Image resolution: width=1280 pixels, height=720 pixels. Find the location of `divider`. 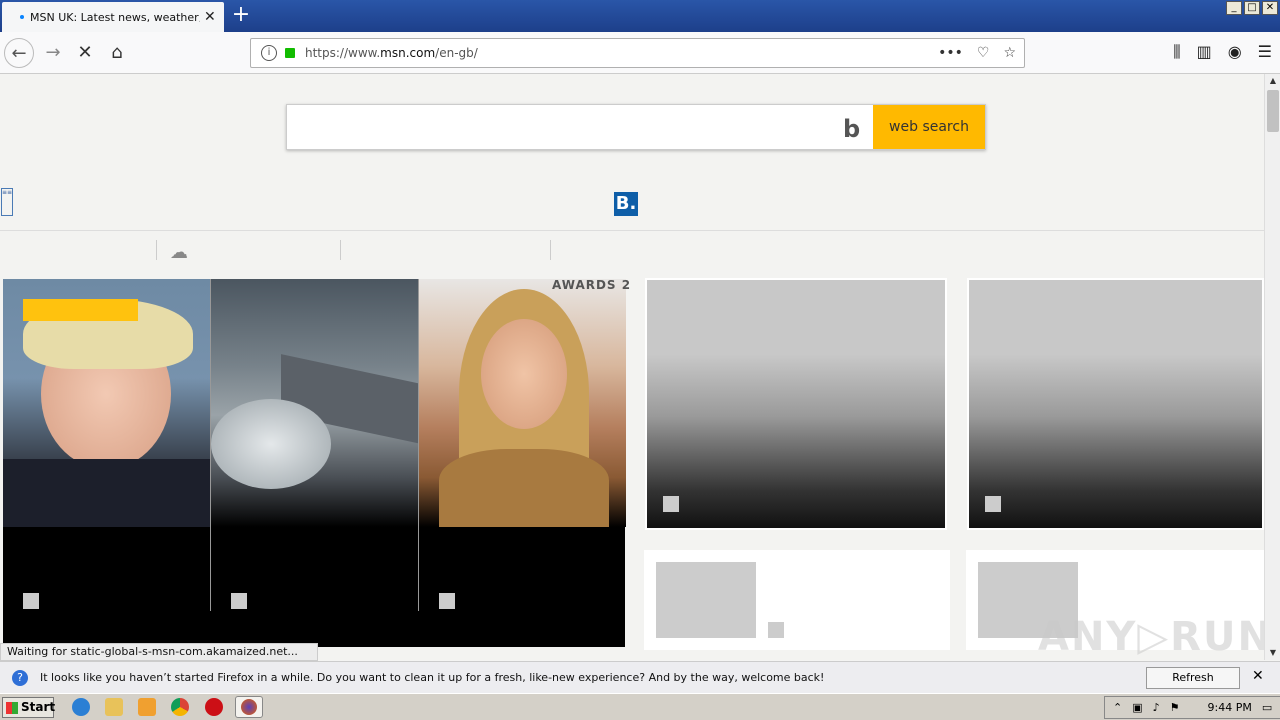

divider is located at coordinates (632, 230).